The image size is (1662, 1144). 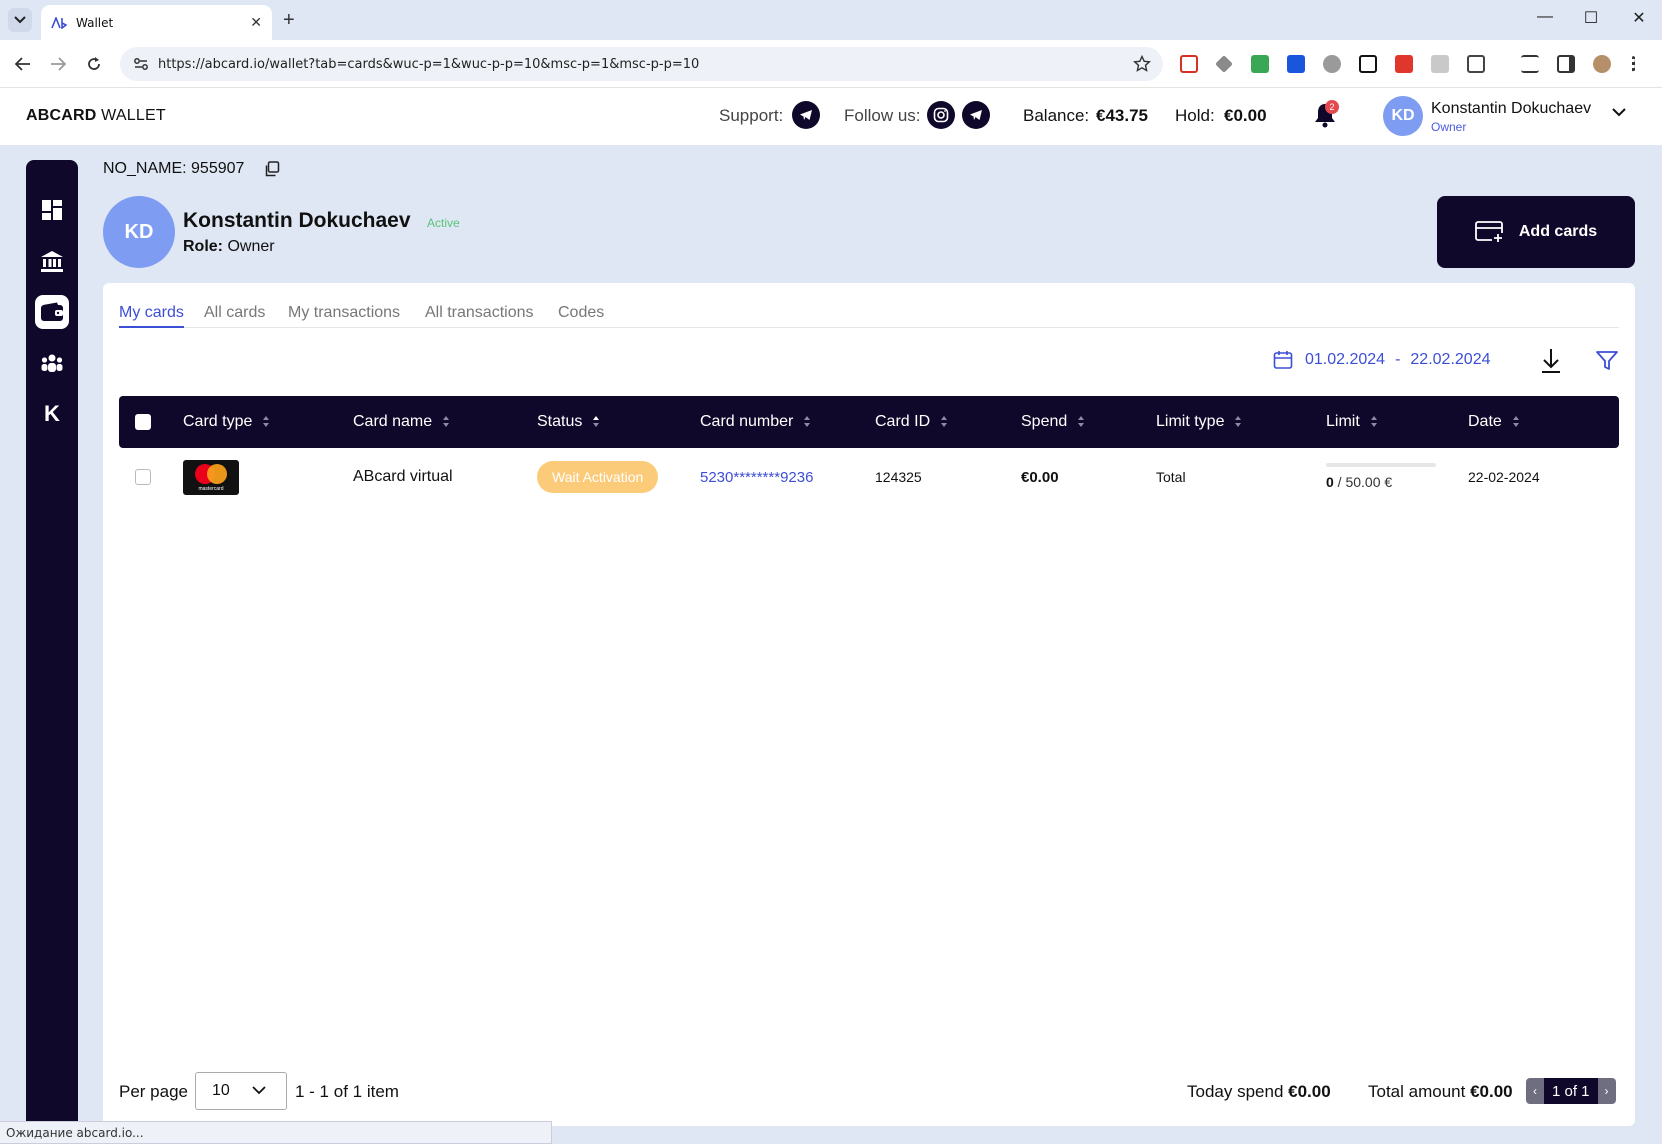 I want to click on column-card-id: Card ID, so click(x=911, y=422).